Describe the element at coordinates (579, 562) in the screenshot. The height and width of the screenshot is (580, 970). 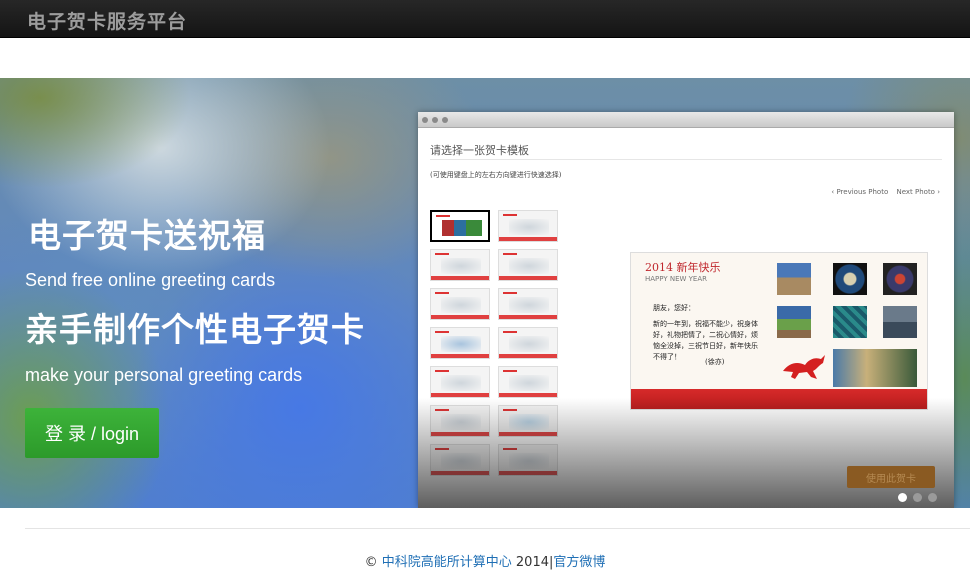
I see `weibo-link: 官方微博` at that location.